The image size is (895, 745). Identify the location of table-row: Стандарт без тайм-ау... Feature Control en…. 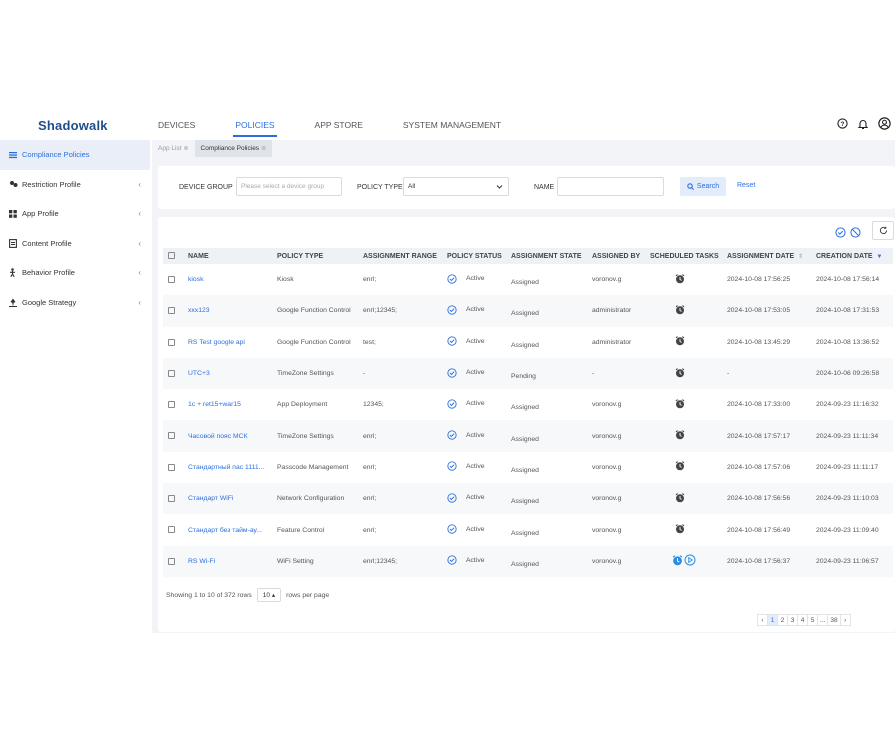
(528, 529).